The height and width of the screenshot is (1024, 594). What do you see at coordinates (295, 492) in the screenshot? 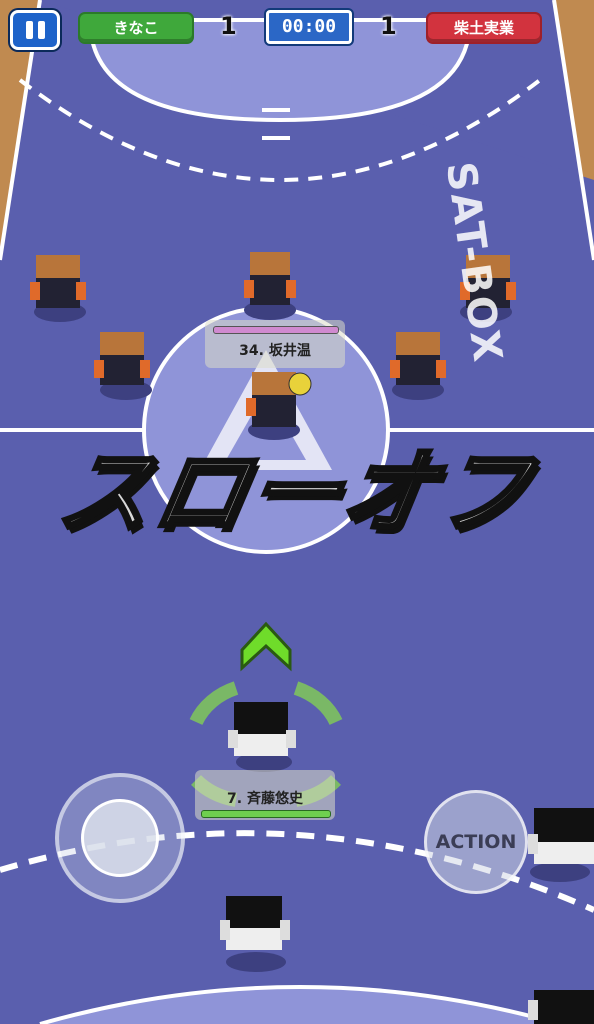
I see `throw-off-banner: スローオフ` at bounding box center [295, 492].